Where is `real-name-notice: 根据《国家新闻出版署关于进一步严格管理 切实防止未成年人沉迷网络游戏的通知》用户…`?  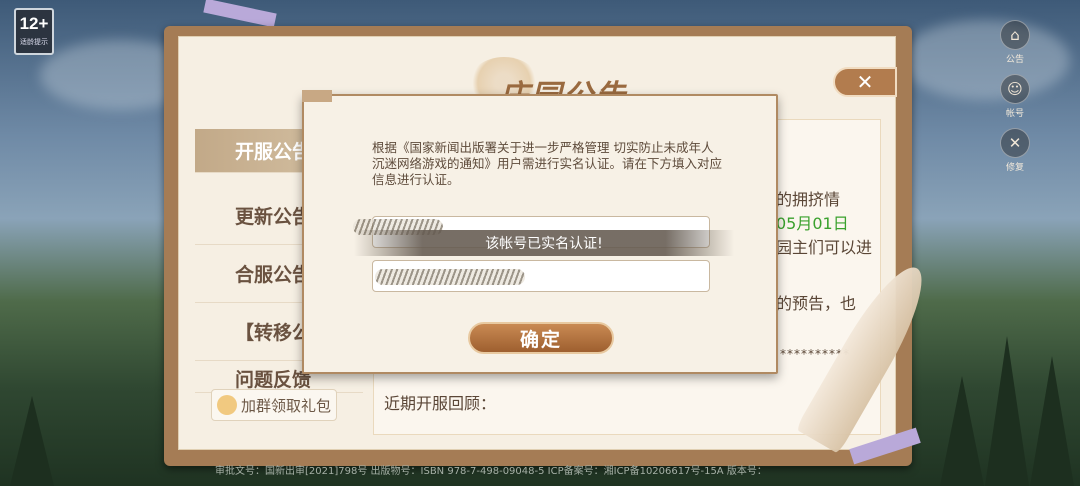
real-name-notice: 根据《国家新闻出版署关于进一步严格管理 切实防止未成年人沉迷网络游戏的通知》用户… is located at coordinates (547, 163).